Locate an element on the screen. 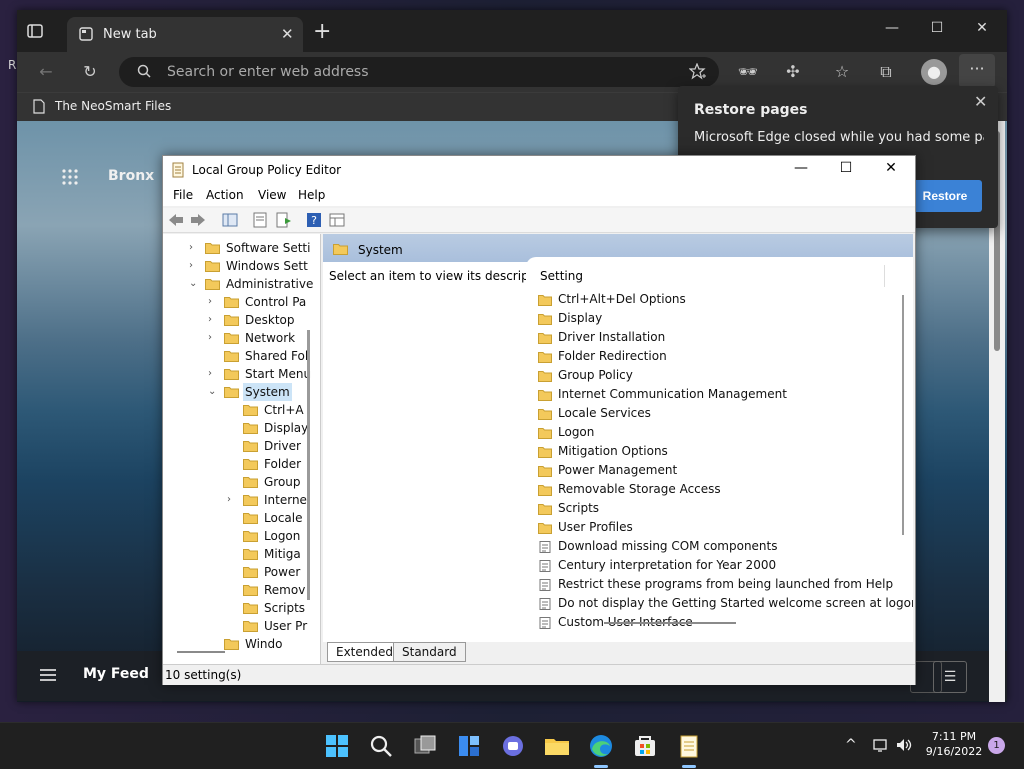  notification-badge: 1 is located at coordinates (996, 745).